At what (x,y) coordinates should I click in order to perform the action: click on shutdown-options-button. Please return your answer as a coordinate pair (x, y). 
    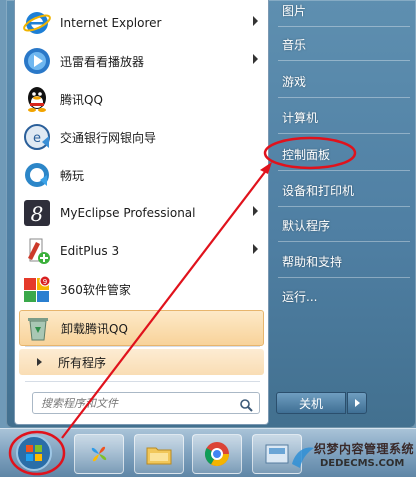
    Looking at the image, I should click on (357, 403).